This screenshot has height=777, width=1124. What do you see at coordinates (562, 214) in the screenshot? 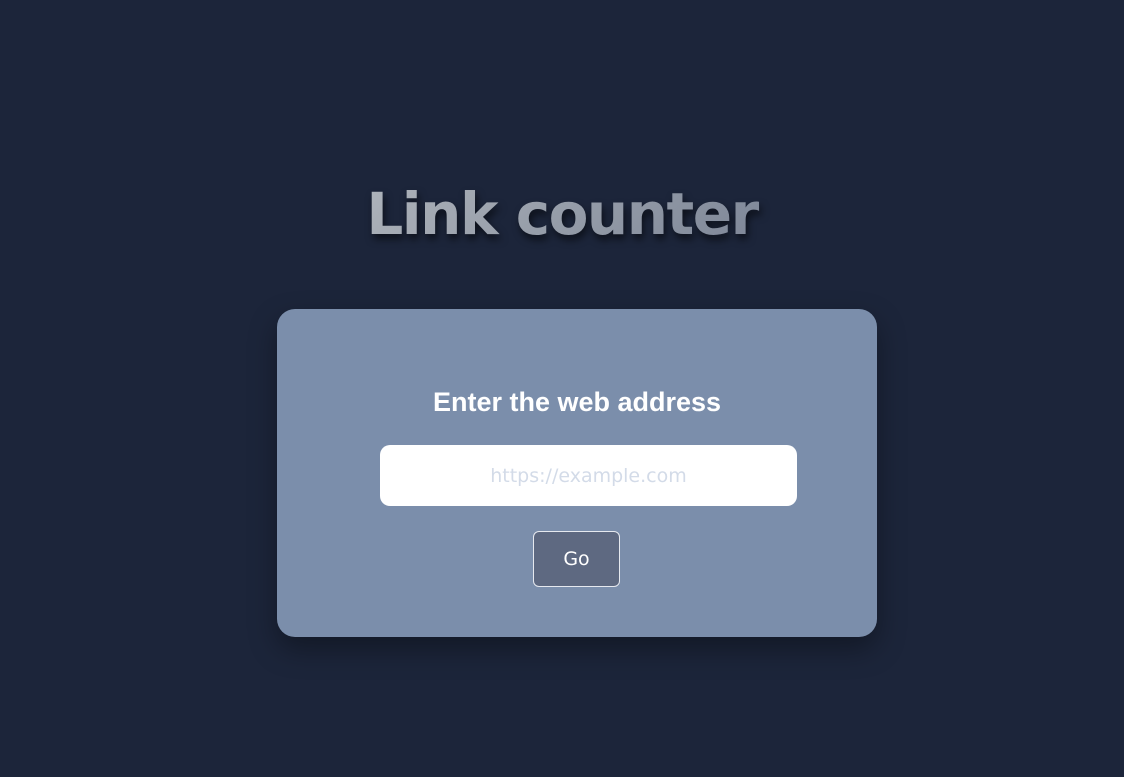
I see `page-title: Link counter` at bounding box center [562, 214].